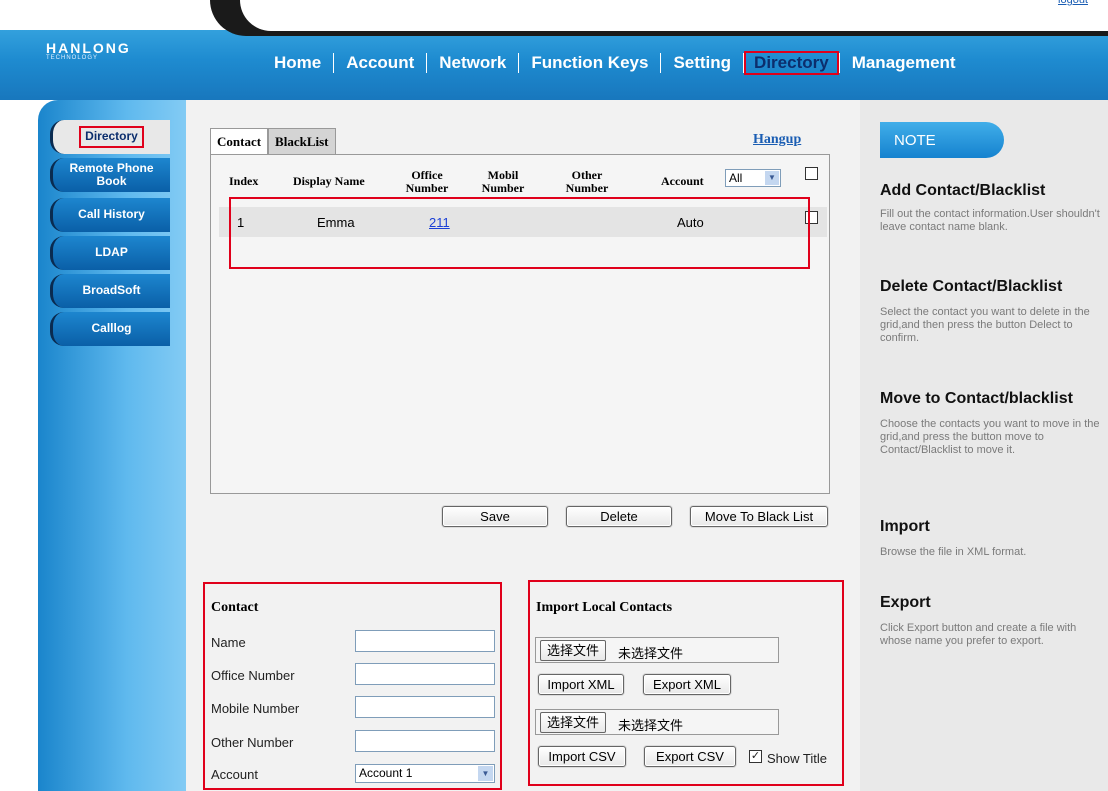 This screenshot has width=1108, height=791. Describe the element at coordinates (619, 516) in the screenshot. I see `delete-button: Delete` at that location.